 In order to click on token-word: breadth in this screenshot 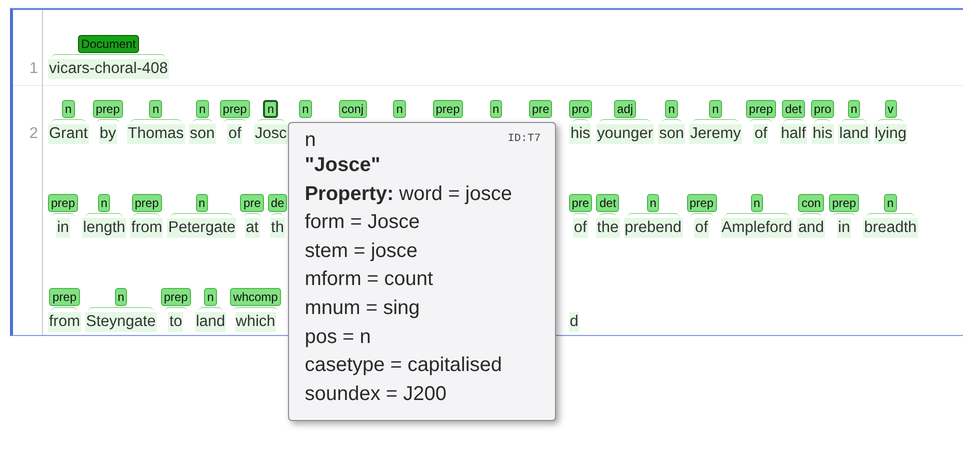, I will do `click(890, 228)`.